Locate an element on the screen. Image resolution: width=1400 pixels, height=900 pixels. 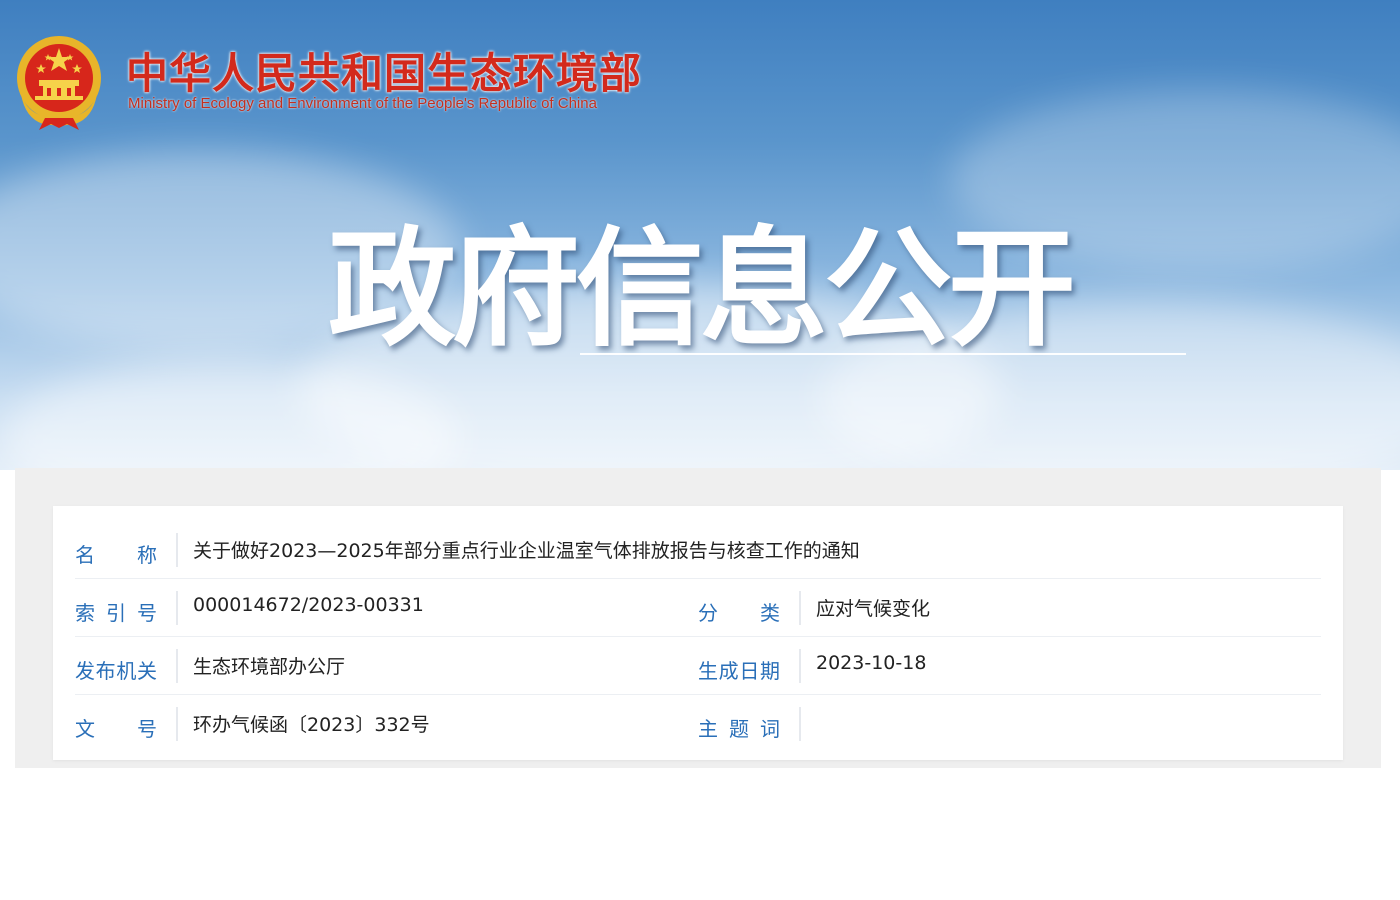
field-keywords: 主题词 is located at coordinates (1008, 723).